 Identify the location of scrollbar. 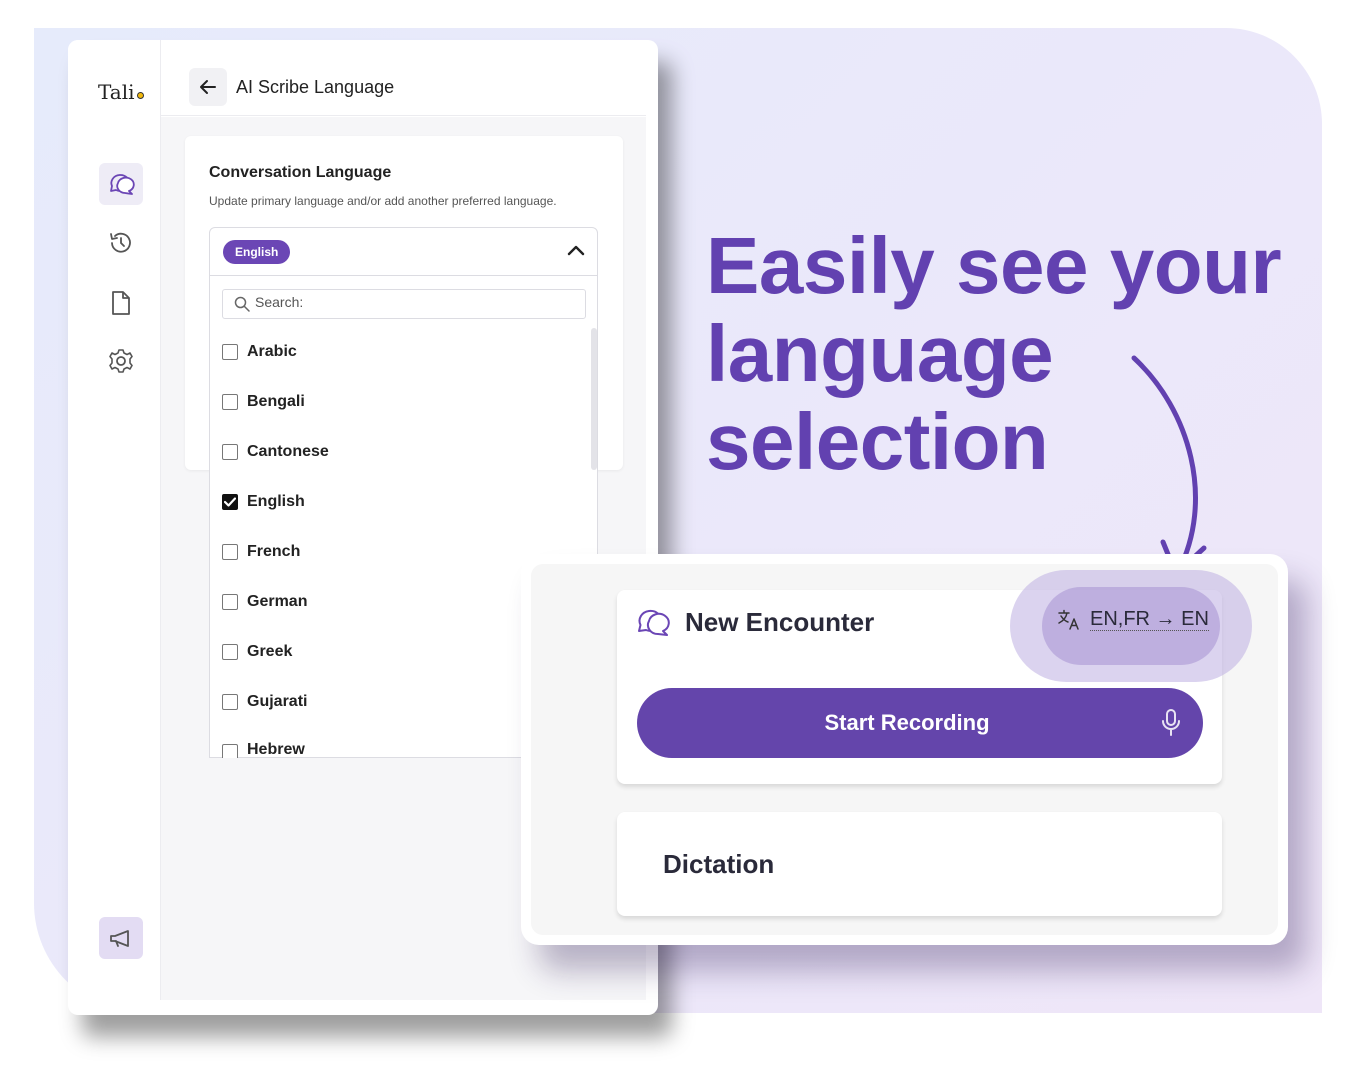
(594, 399).